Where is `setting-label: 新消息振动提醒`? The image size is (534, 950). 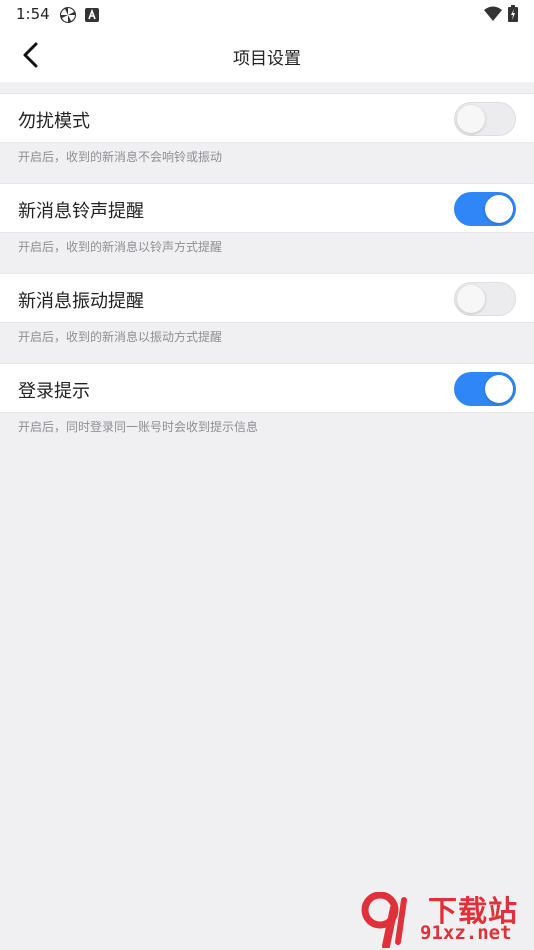 setting-label: 新消息振动提醒 is located at coordinates (81, 301).